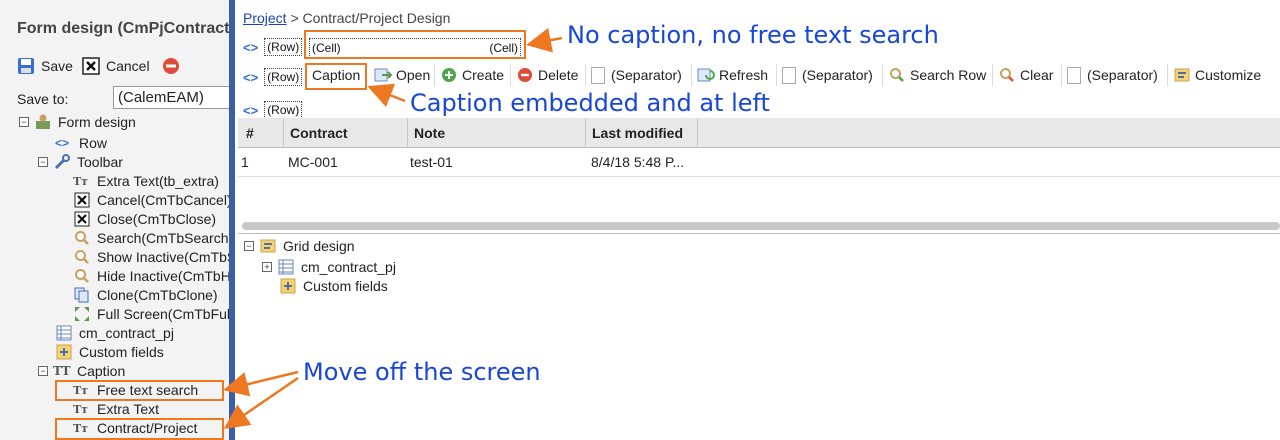  I want to click on arrow-caption, so click(386, 95).